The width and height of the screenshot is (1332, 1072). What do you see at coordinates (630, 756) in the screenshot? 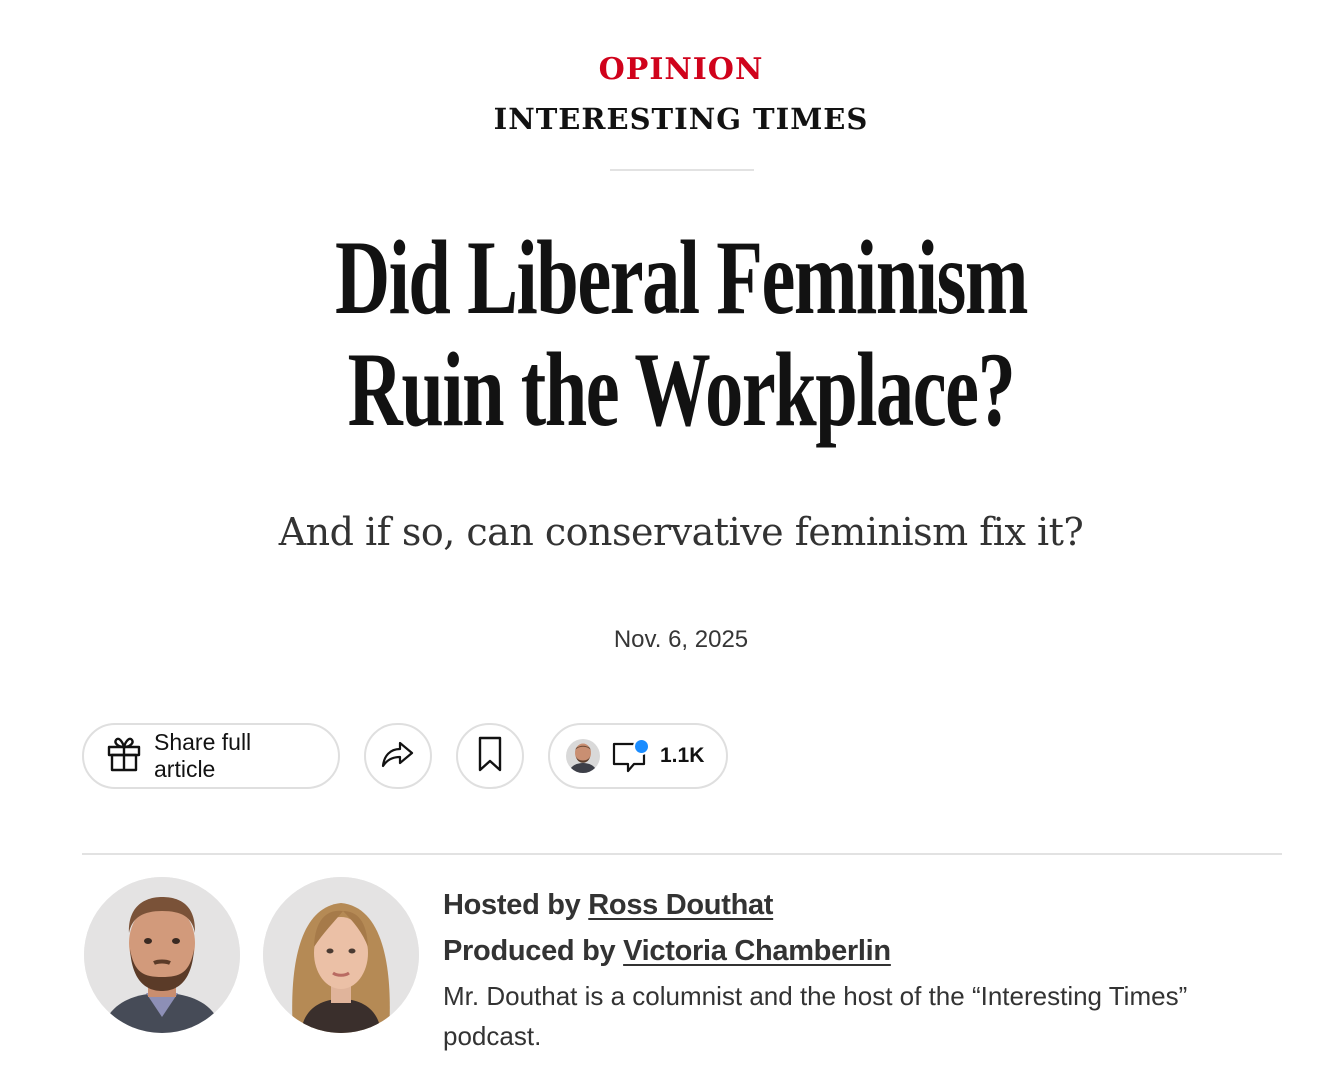
I see `comment-bubble-icon` at bounding box center [630, 756].